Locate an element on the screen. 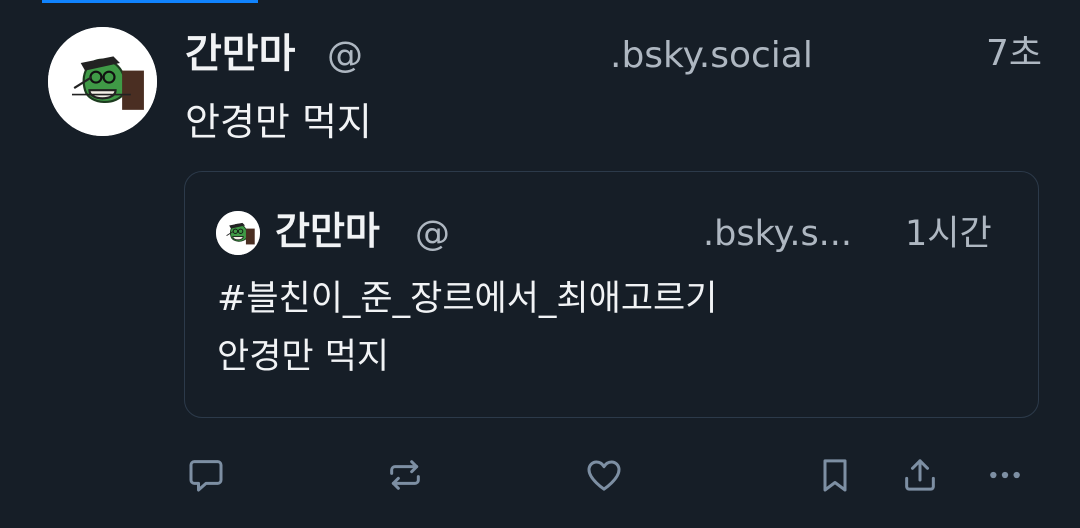 The image size is (1080, 528). author-handle-at: @ is located at coordinates (345, 56).